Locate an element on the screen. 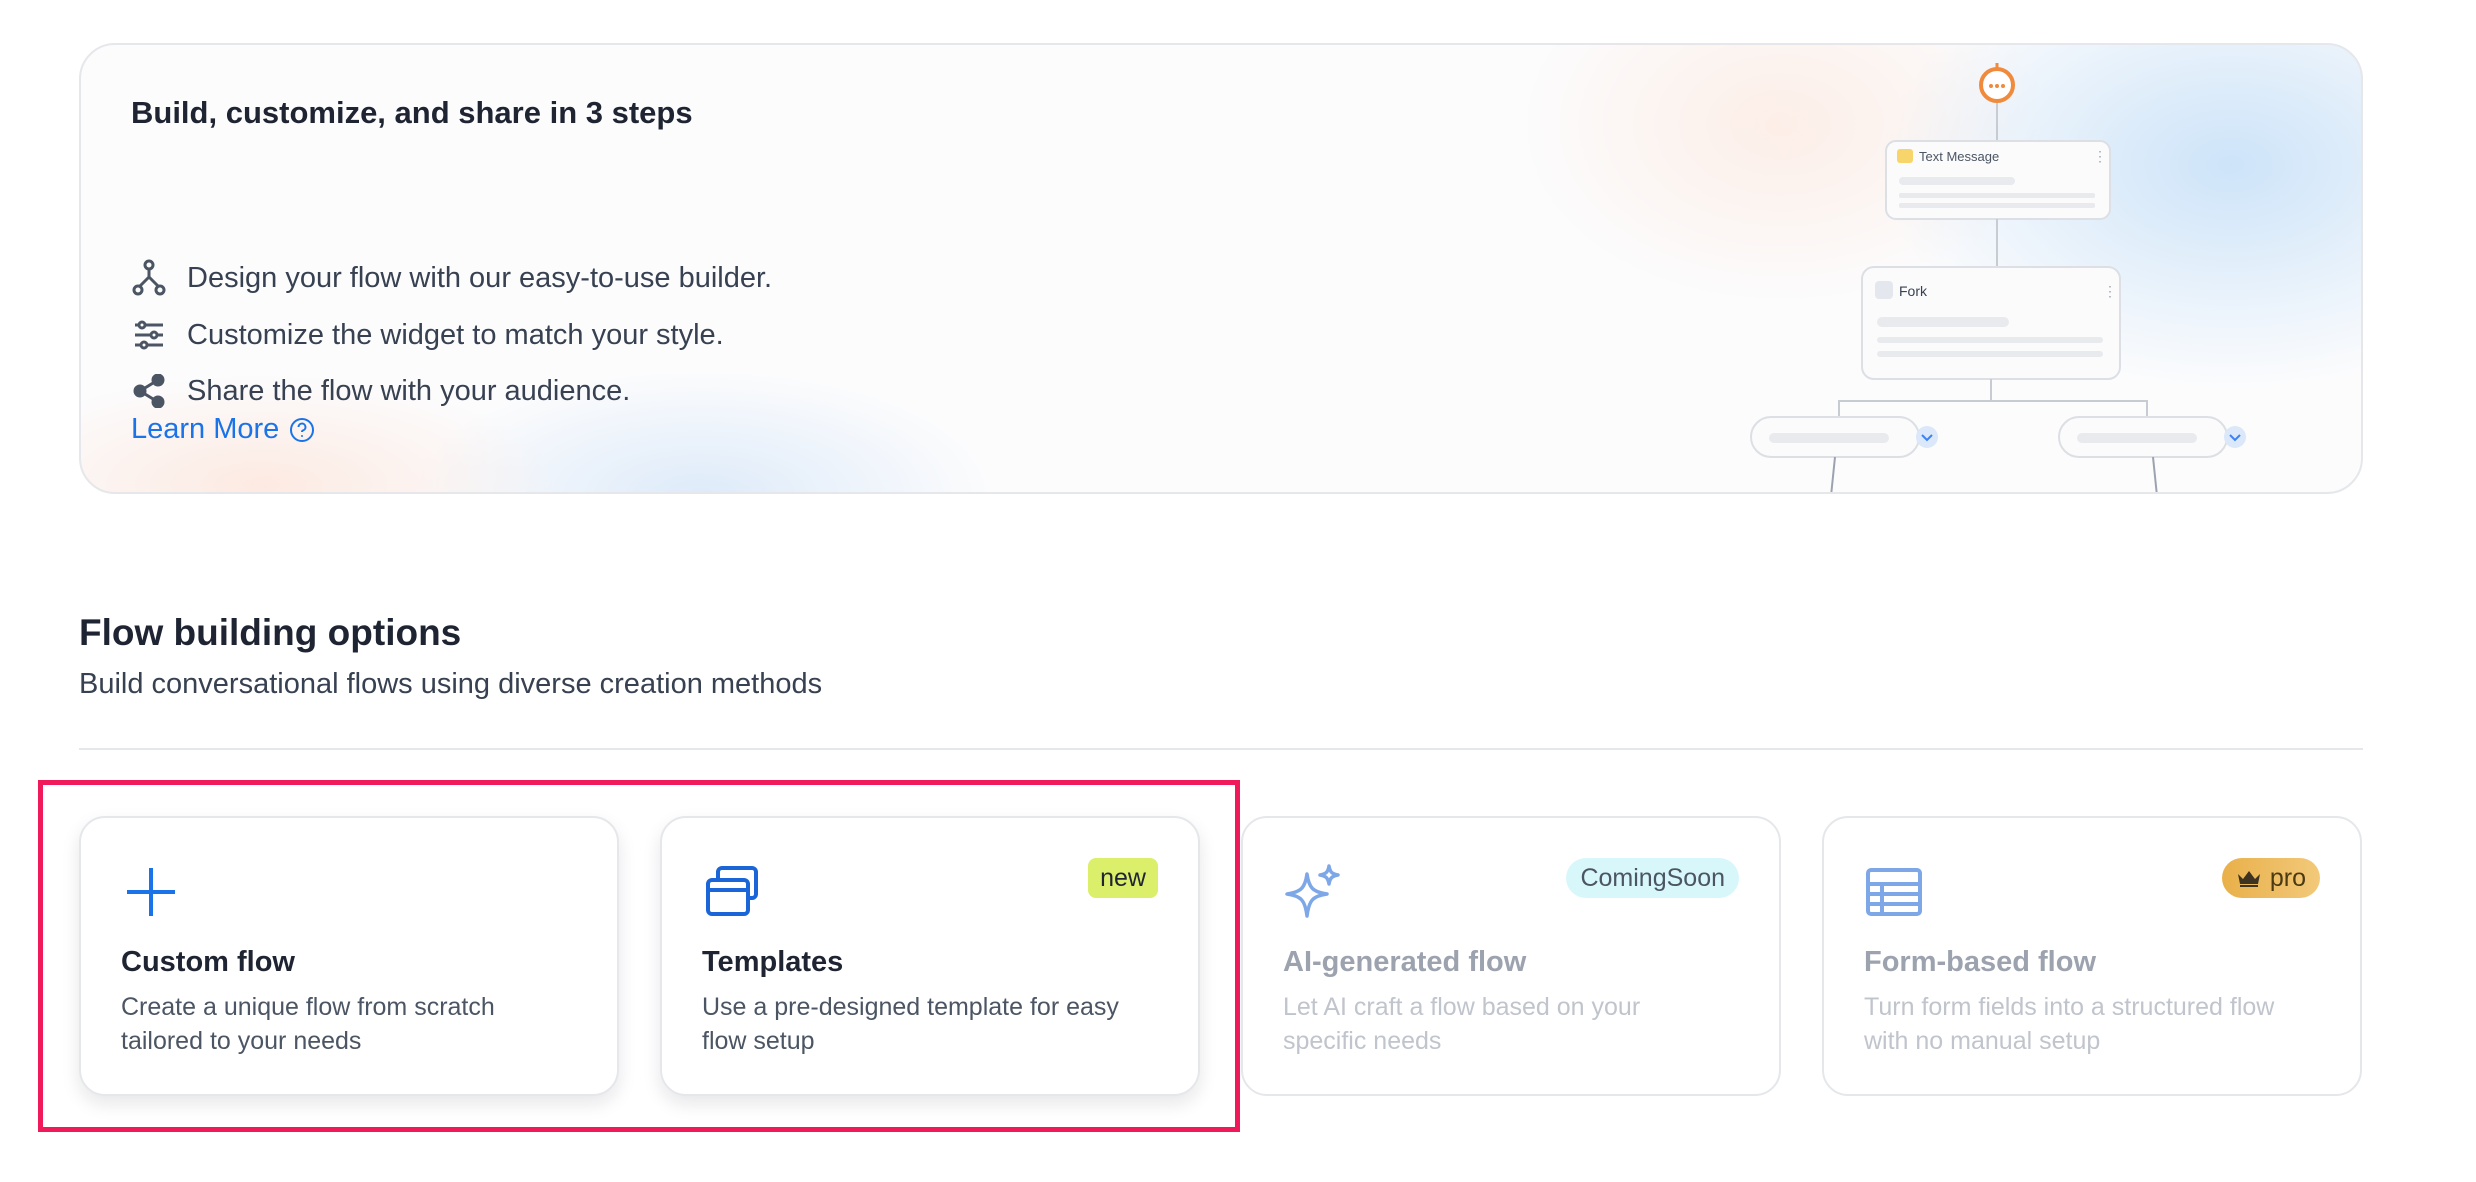 The image size is (2476, 1182). divider is located at coordinates (1221, 749).